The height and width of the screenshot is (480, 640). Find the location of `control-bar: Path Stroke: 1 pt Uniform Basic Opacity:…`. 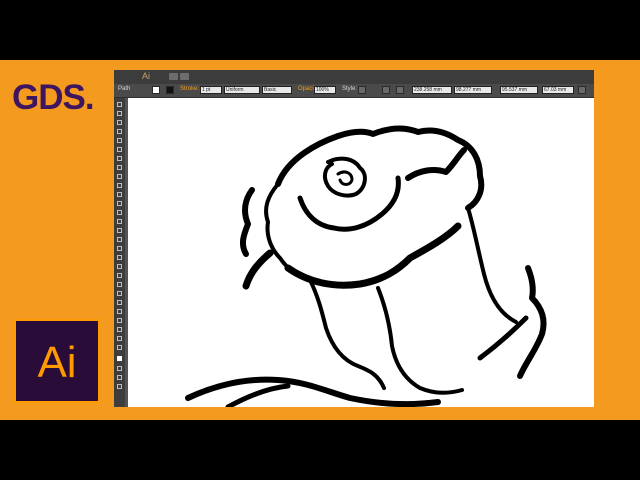

control-bar: Path Stroke: 1 pt Uniform Basic Opacity:… is located at coordinates (354, 91).